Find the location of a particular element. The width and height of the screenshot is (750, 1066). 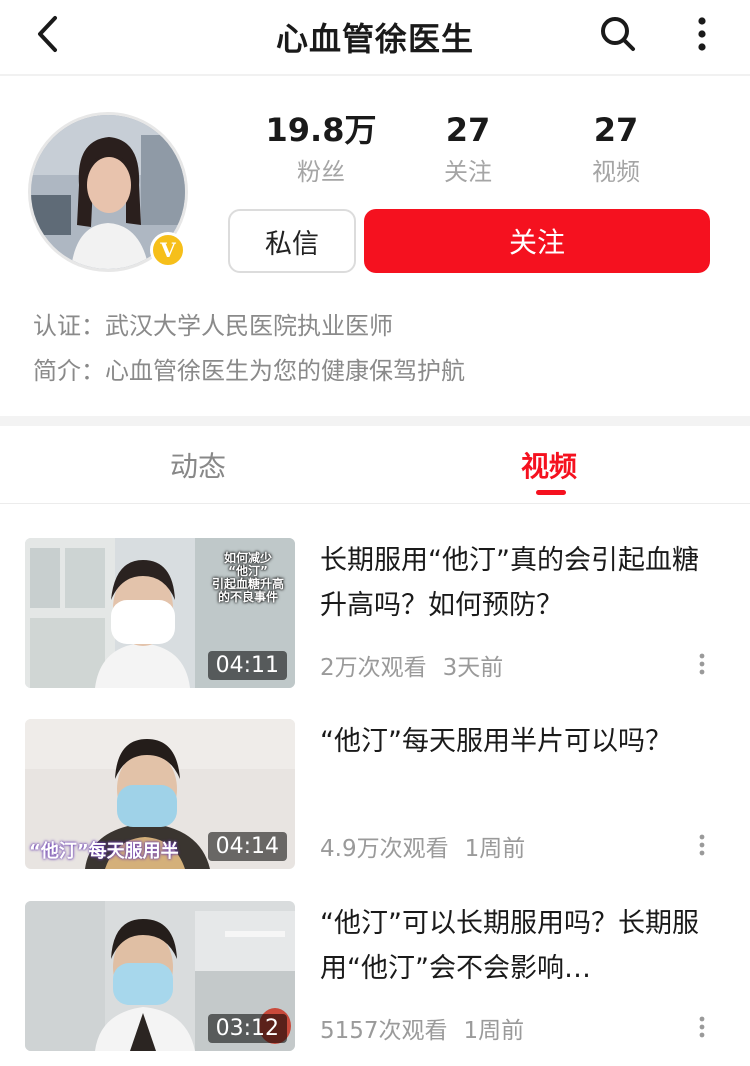

more-options-button is located at coordinates (702, 34).